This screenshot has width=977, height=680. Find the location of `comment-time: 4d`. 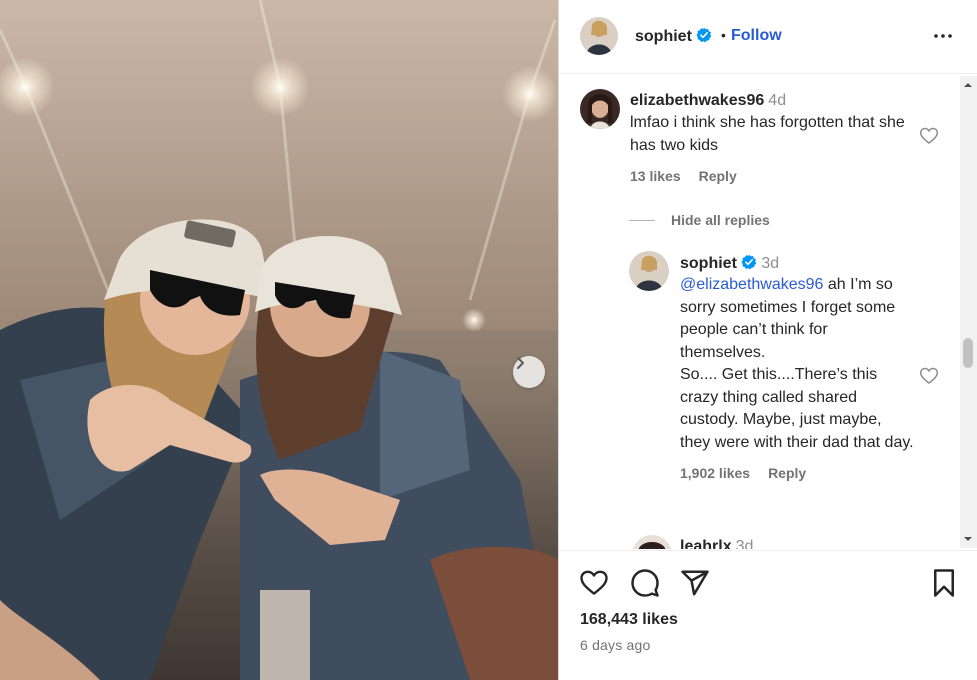

comment-time: 4d is located at coordinates (777, 100).